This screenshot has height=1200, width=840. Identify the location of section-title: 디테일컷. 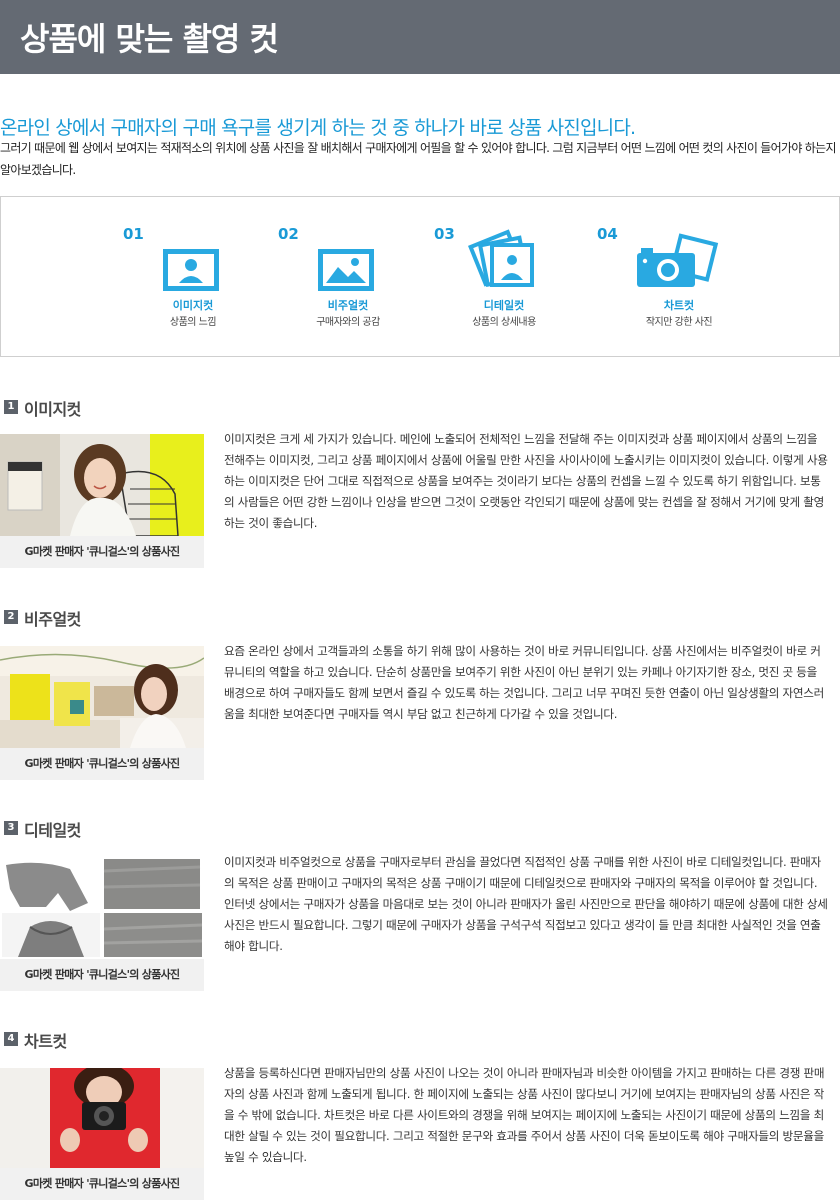
(52, 830).